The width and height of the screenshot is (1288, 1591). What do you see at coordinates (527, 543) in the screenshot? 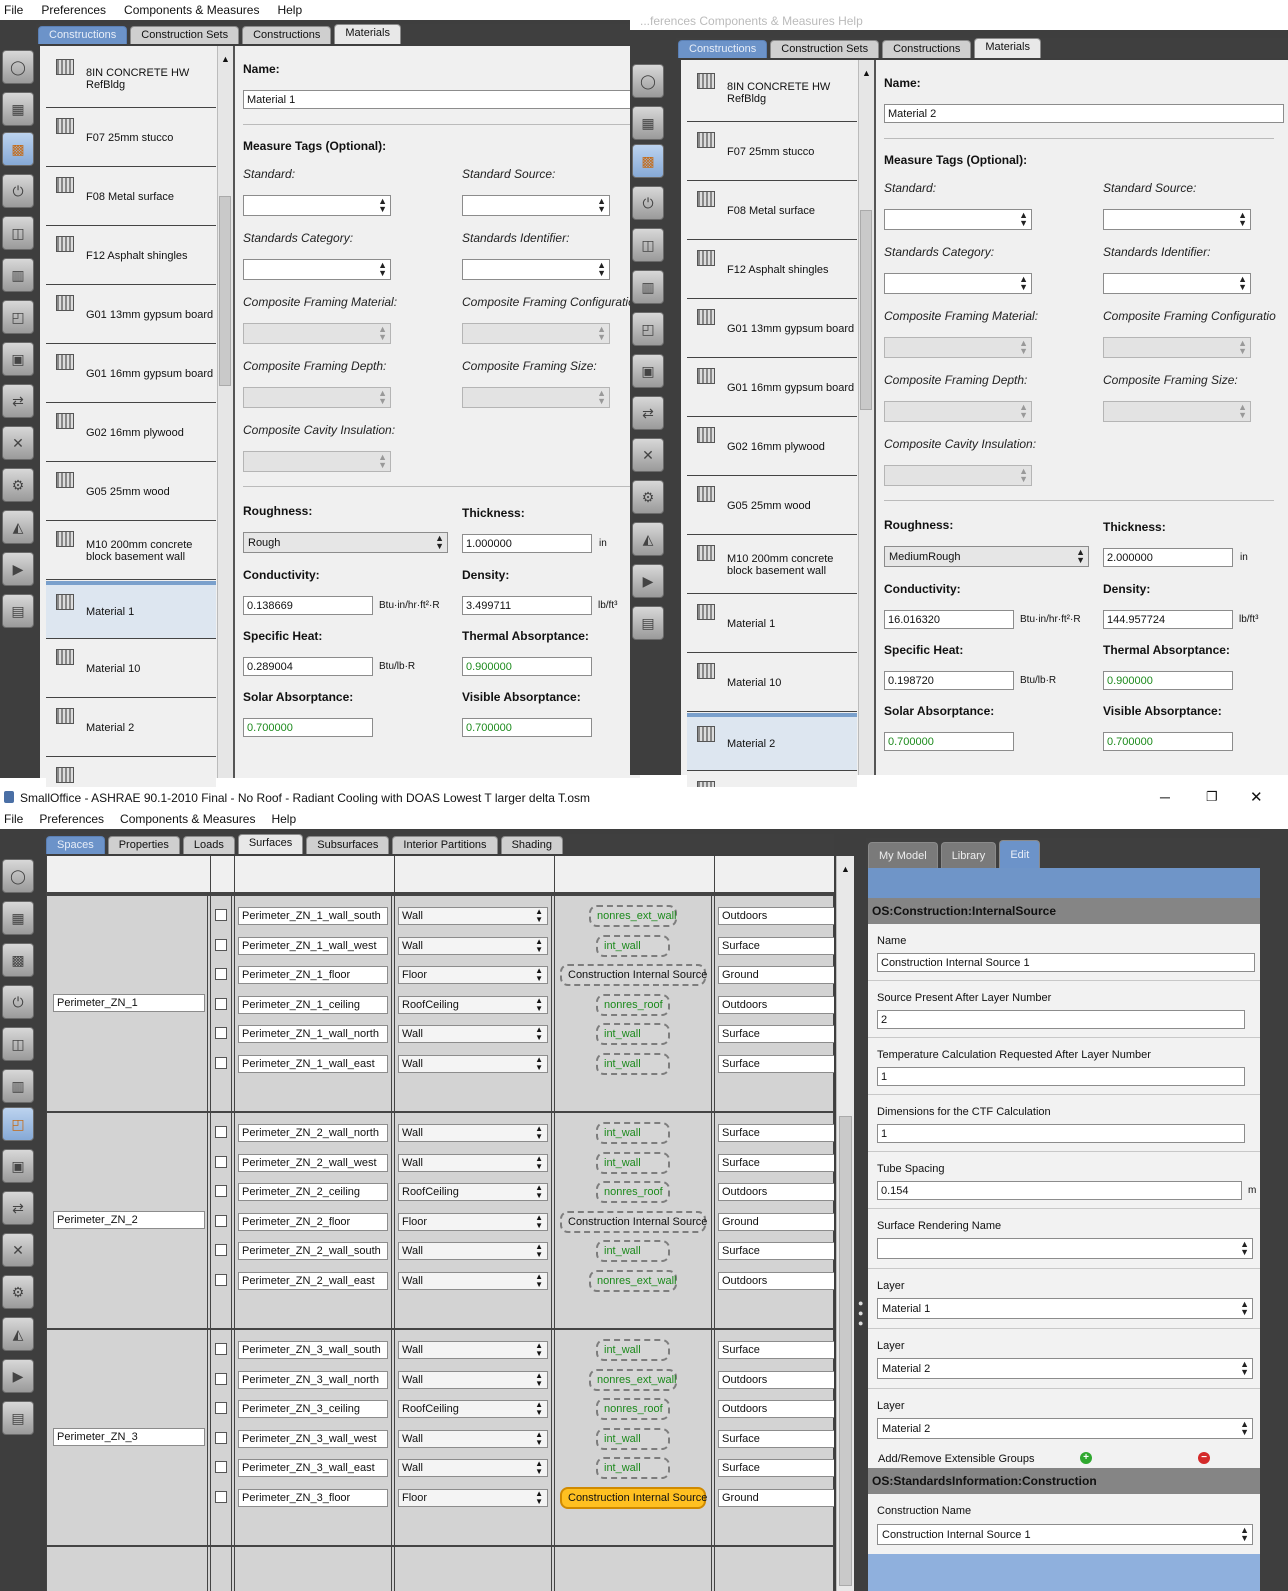
I see `thickness-input: 1.000000` at bounding box center [527, 543].